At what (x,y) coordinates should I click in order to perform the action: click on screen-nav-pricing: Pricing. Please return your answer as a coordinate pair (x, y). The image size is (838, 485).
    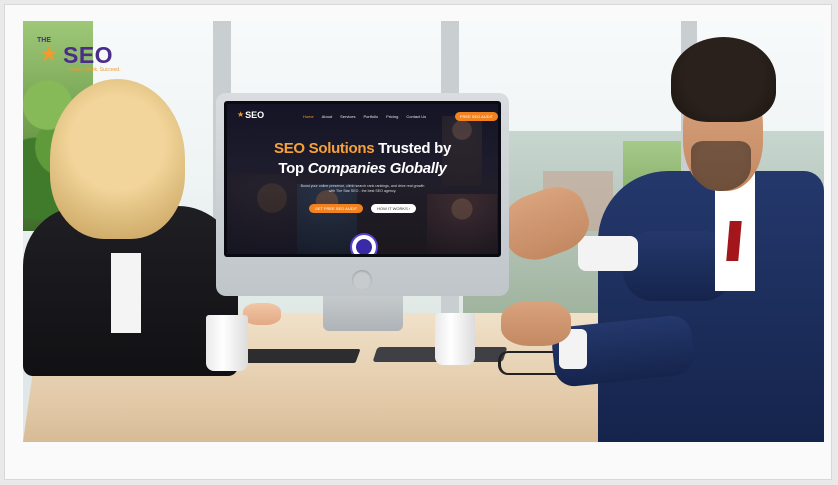
    Looking at the image, I should click on (392, 116).